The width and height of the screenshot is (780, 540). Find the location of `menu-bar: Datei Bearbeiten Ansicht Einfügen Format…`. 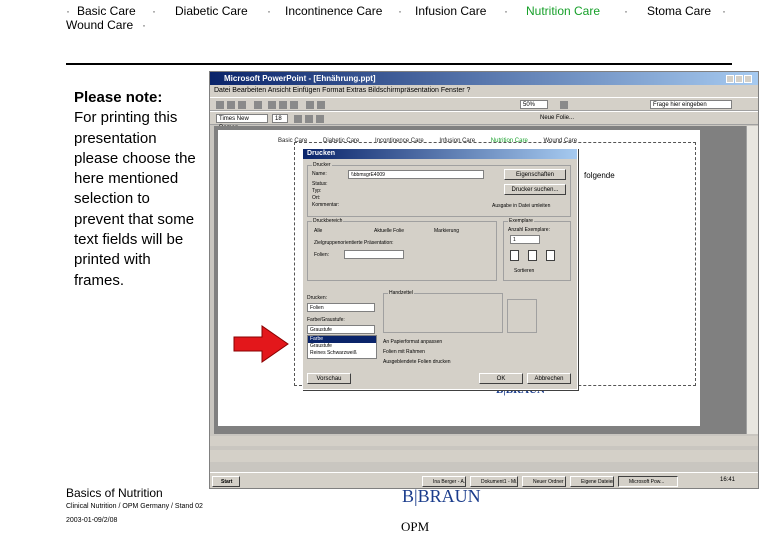

menu-bar: Datei Bearbeiten Ansicht Einfügen Format… is located at coordinates (484, 91).